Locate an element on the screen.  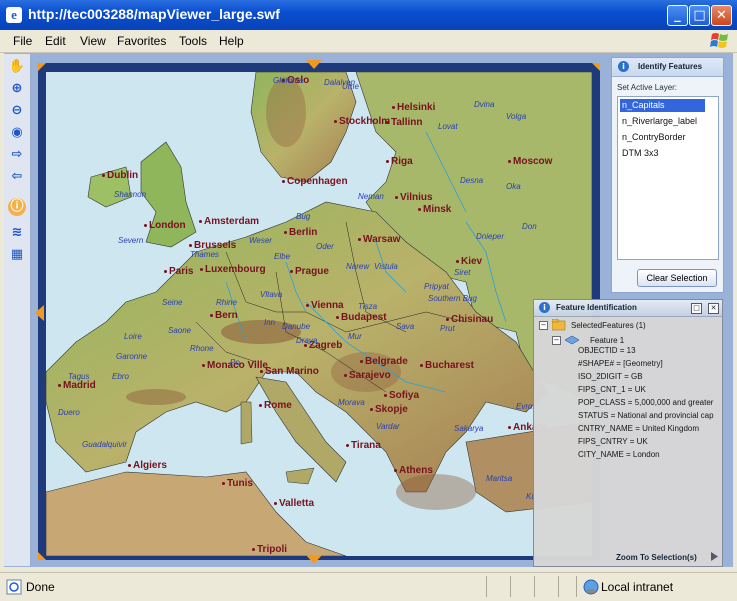
river-label: Po is located at coordinates (235, 362).